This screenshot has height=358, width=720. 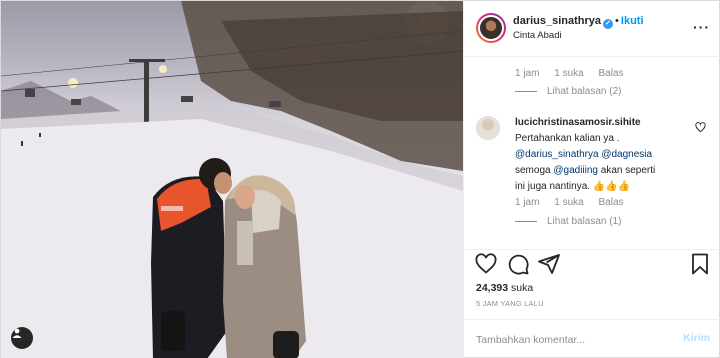 What do you see at coordinates (488, 128) in the screenshot?
I see `commenter-avatar` at bounding box center [488, 128].